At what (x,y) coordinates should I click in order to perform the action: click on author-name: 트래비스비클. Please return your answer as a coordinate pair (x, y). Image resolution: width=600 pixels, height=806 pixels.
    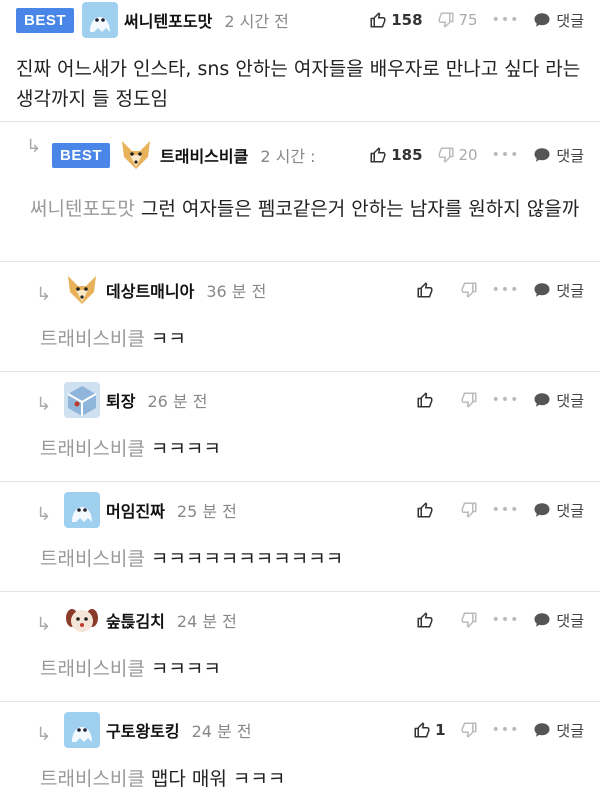
    Looking at the image, I should click on (204, 155).